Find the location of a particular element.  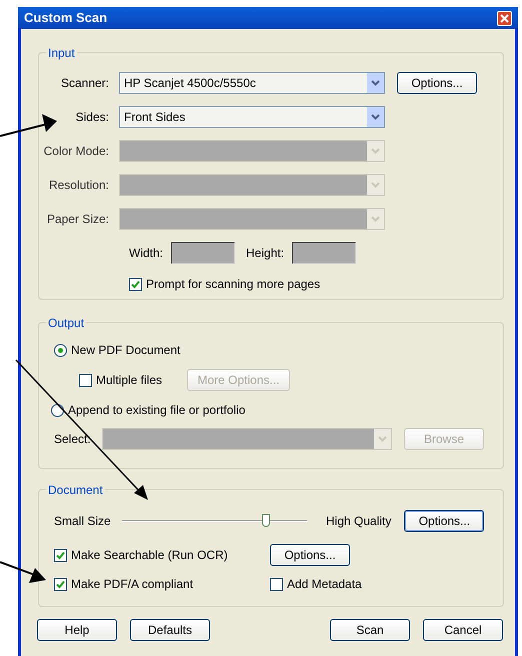

field-label: Sides: is located at coordinates (92, 117).